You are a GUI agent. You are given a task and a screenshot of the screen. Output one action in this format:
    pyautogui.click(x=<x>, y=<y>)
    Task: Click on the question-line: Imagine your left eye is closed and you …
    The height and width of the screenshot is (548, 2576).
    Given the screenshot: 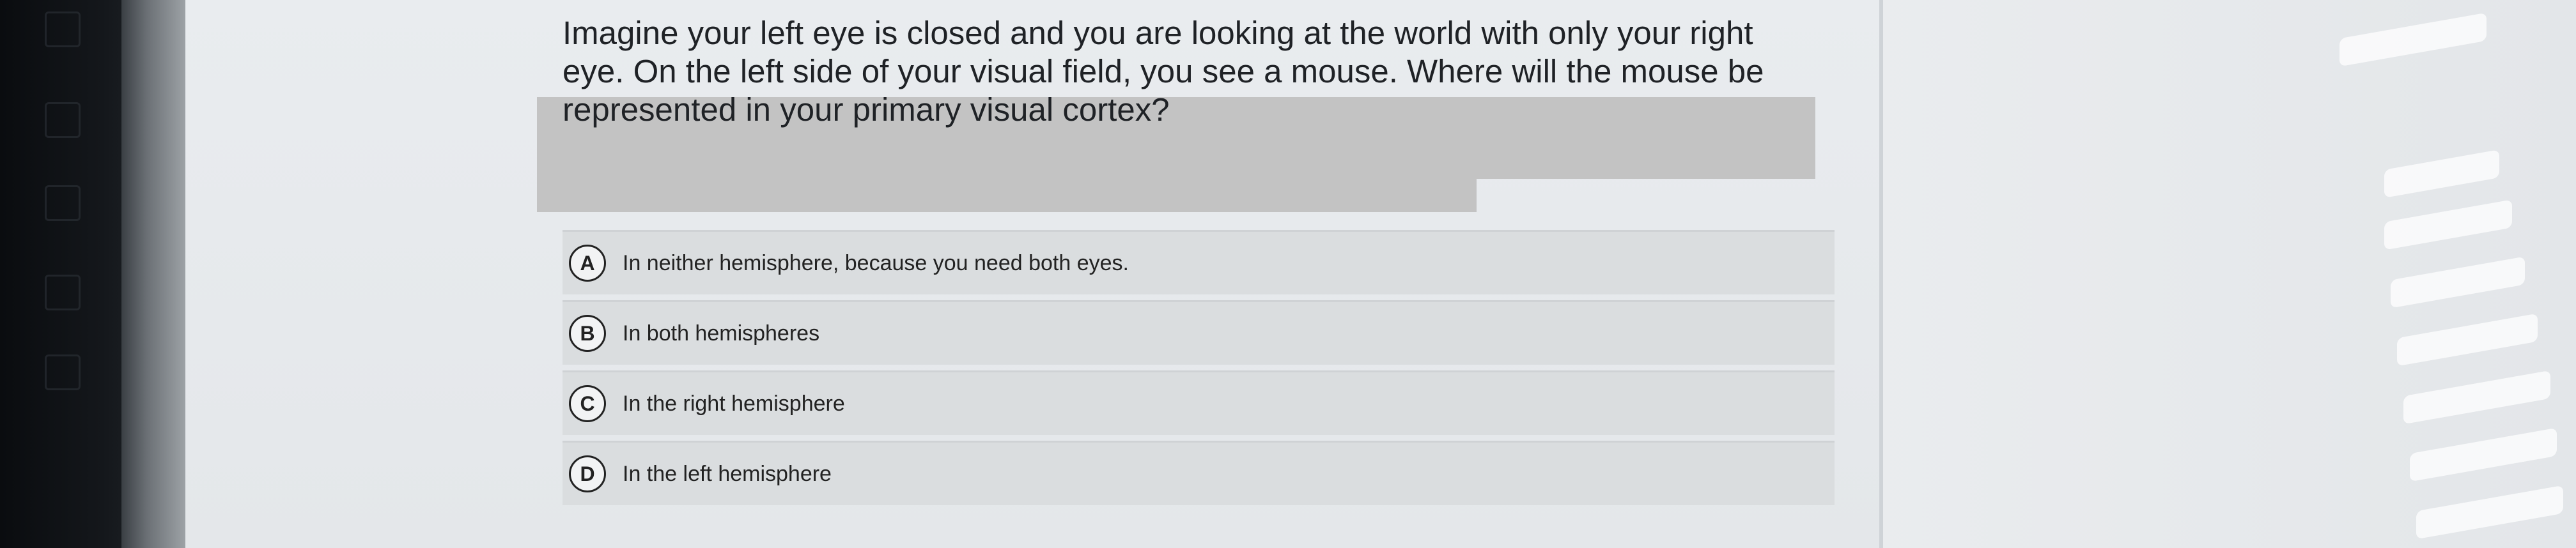 What is the action you would take?
    pyautogui.click(x=1158, y=33)
    